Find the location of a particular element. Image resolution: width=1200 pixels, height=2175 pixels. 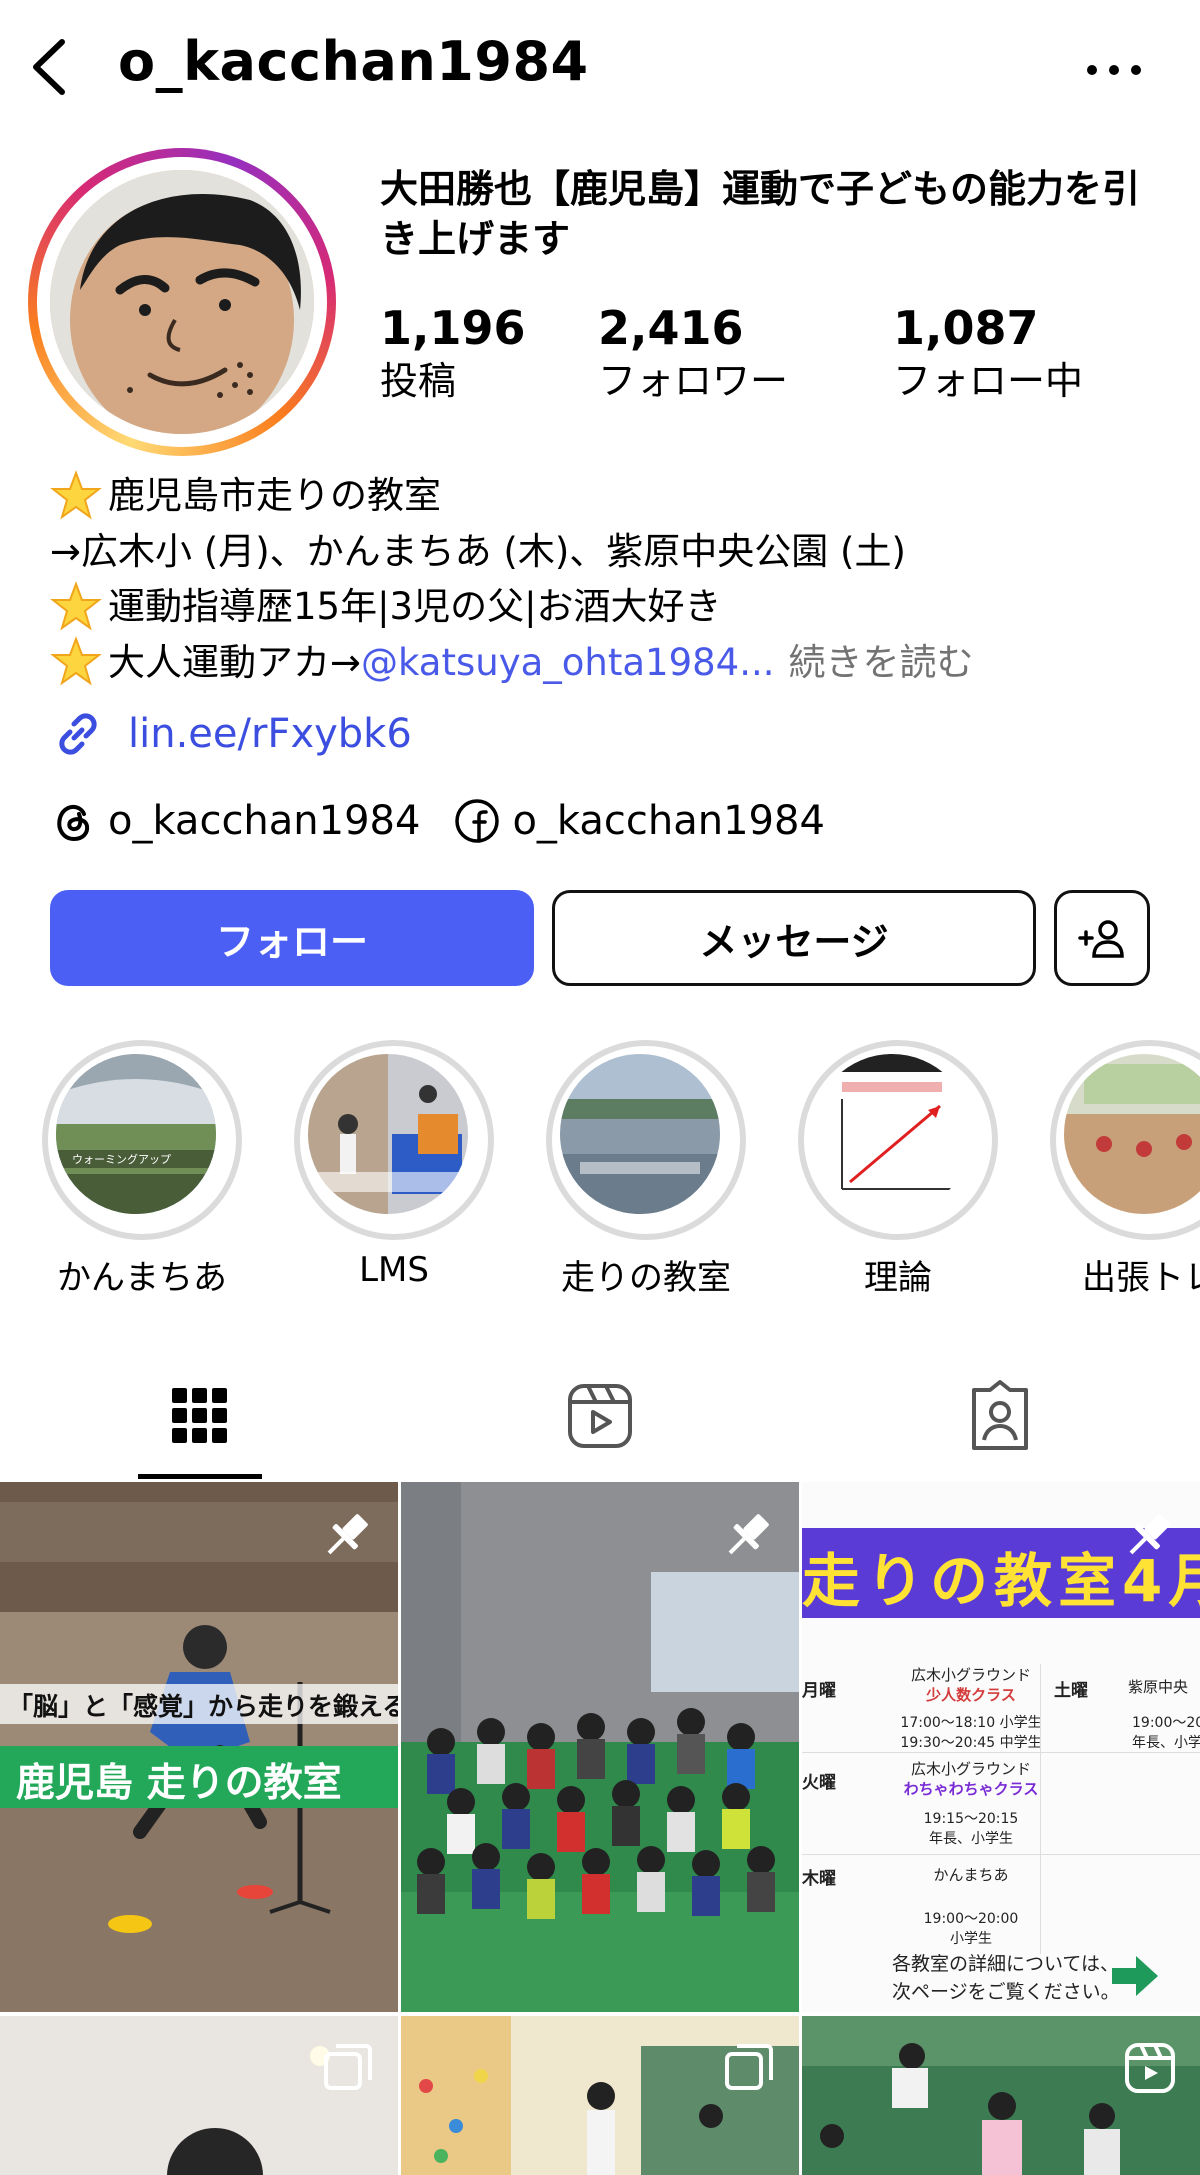

threads-link: o_kacchan1984 is located at coordinates (235, 821).